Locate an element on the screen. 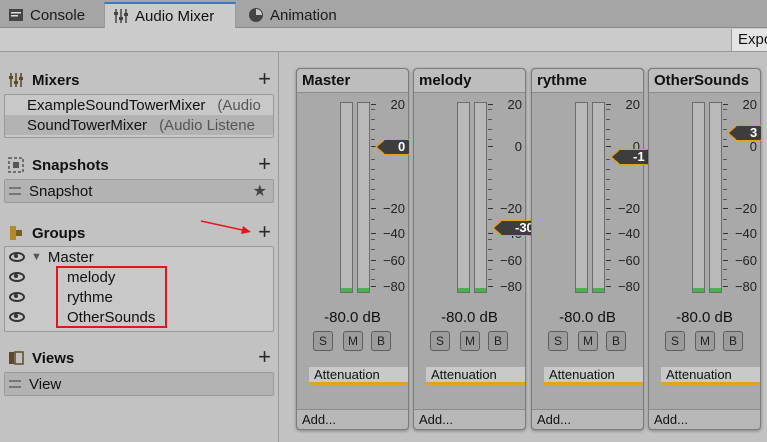 The image size is (767, 442). tab-console: Console is located at coordinates (50, 15).